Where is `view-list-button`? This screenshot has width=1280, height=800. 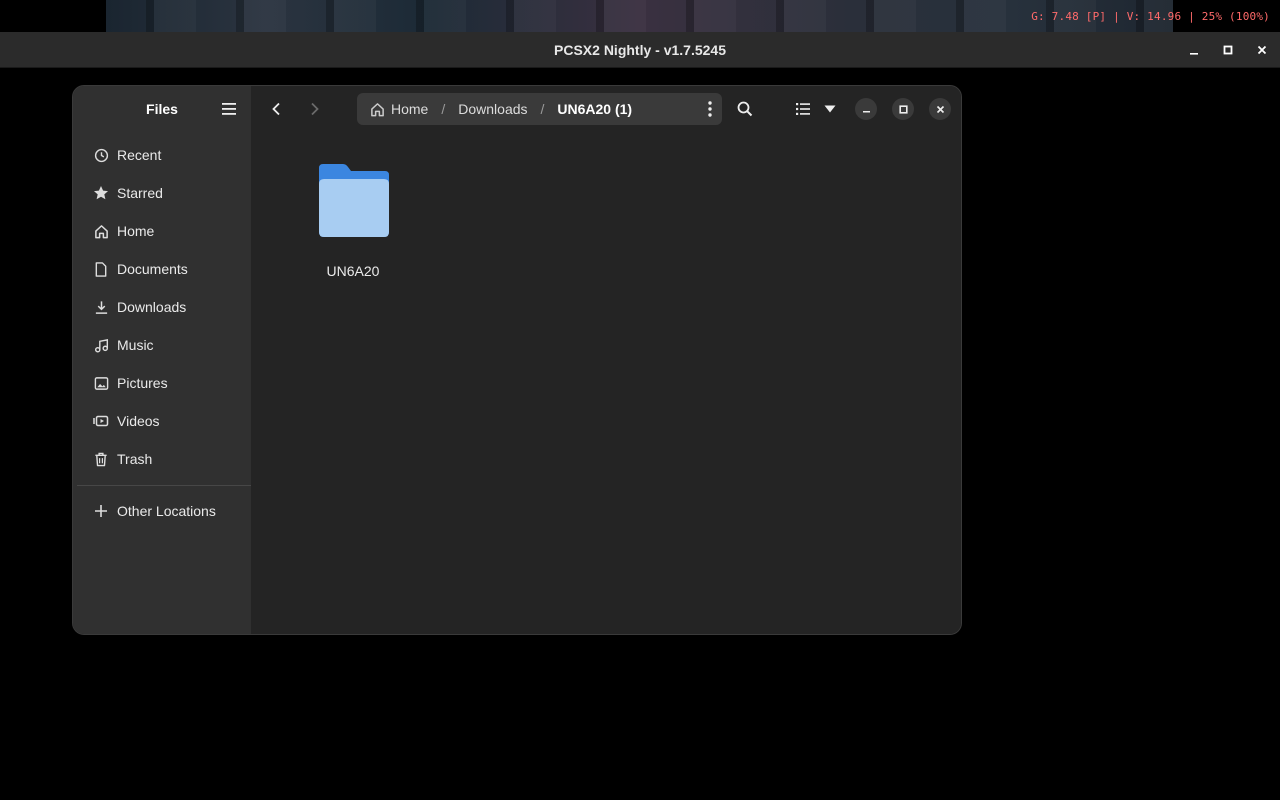
view-list-button is located at coordinates (803, 109).